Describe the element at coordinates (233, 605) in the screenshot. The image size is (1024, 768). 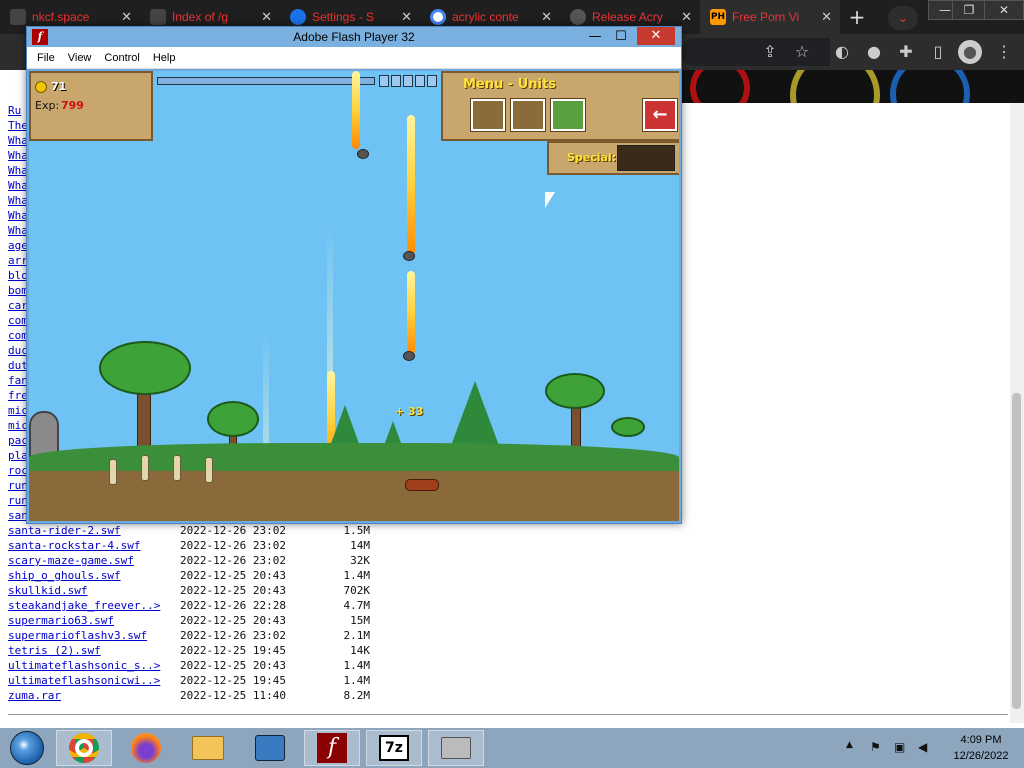
I see `file-date: 2022-12-26 22:28` at that location.